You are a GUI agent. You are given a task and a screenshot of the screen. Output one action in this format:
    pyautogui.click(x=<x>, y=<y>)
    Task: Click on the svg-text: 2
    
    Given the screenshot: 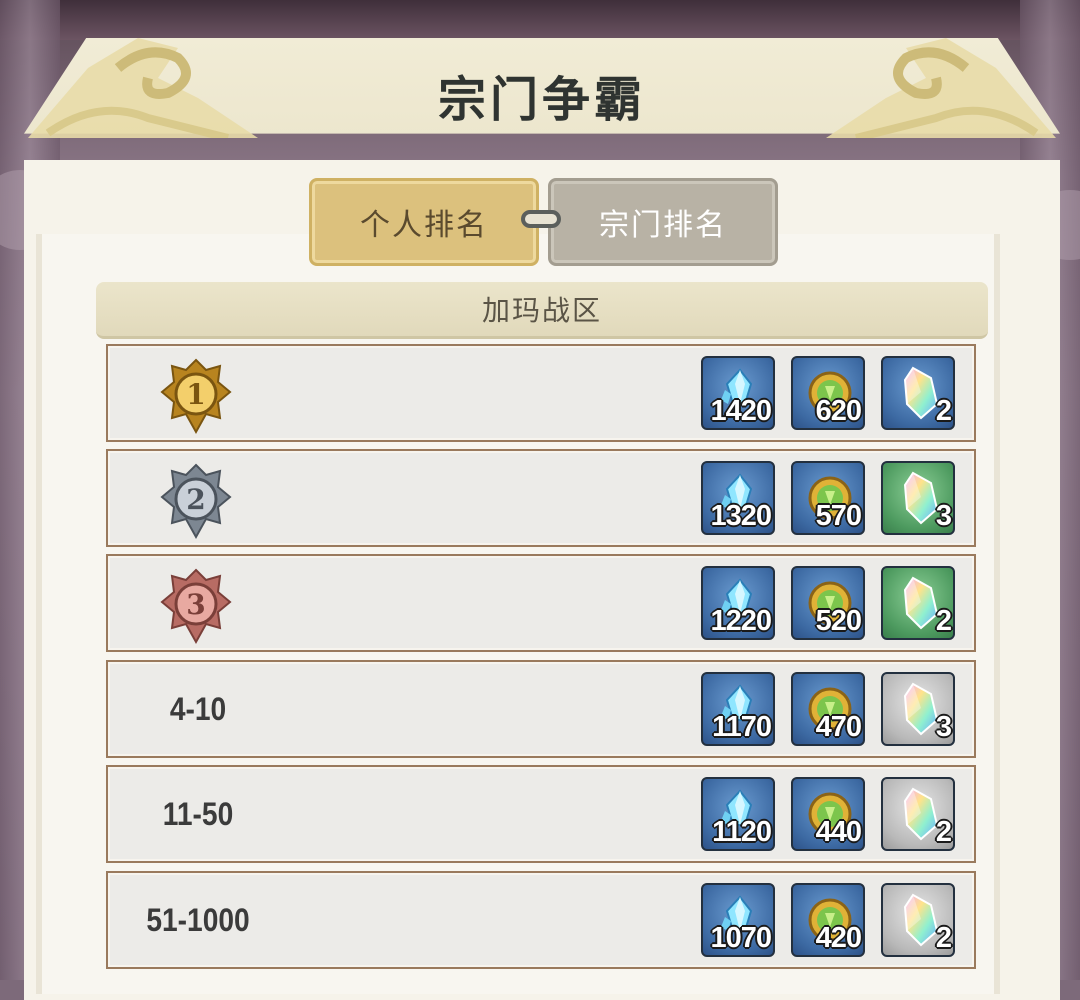 What is the action you would take?
    pyautogui.click(x=195, y=499)
    